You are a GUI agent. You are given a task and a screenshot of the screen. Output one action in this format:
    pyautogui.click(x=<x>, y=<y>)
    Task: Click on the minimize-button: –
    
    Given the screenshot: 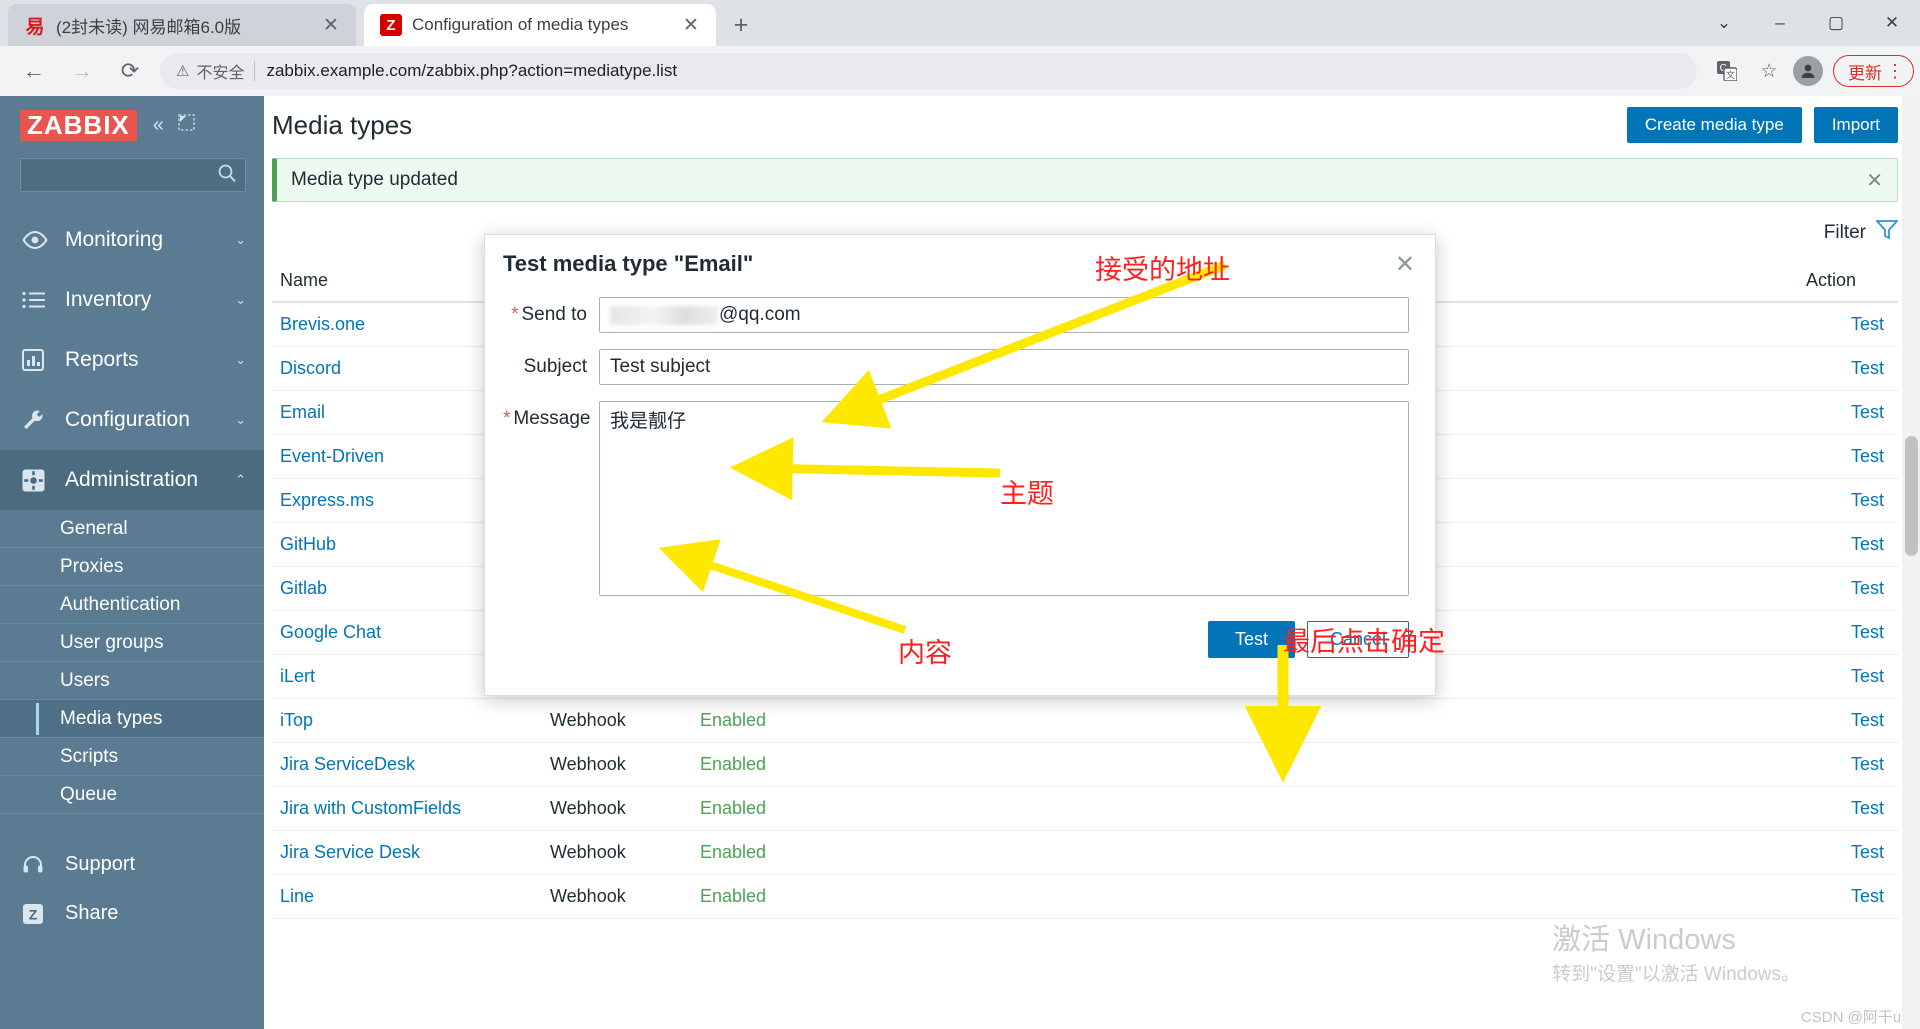 What is the action you would take?
    pyautogui.click(x=1780, y=23)
    